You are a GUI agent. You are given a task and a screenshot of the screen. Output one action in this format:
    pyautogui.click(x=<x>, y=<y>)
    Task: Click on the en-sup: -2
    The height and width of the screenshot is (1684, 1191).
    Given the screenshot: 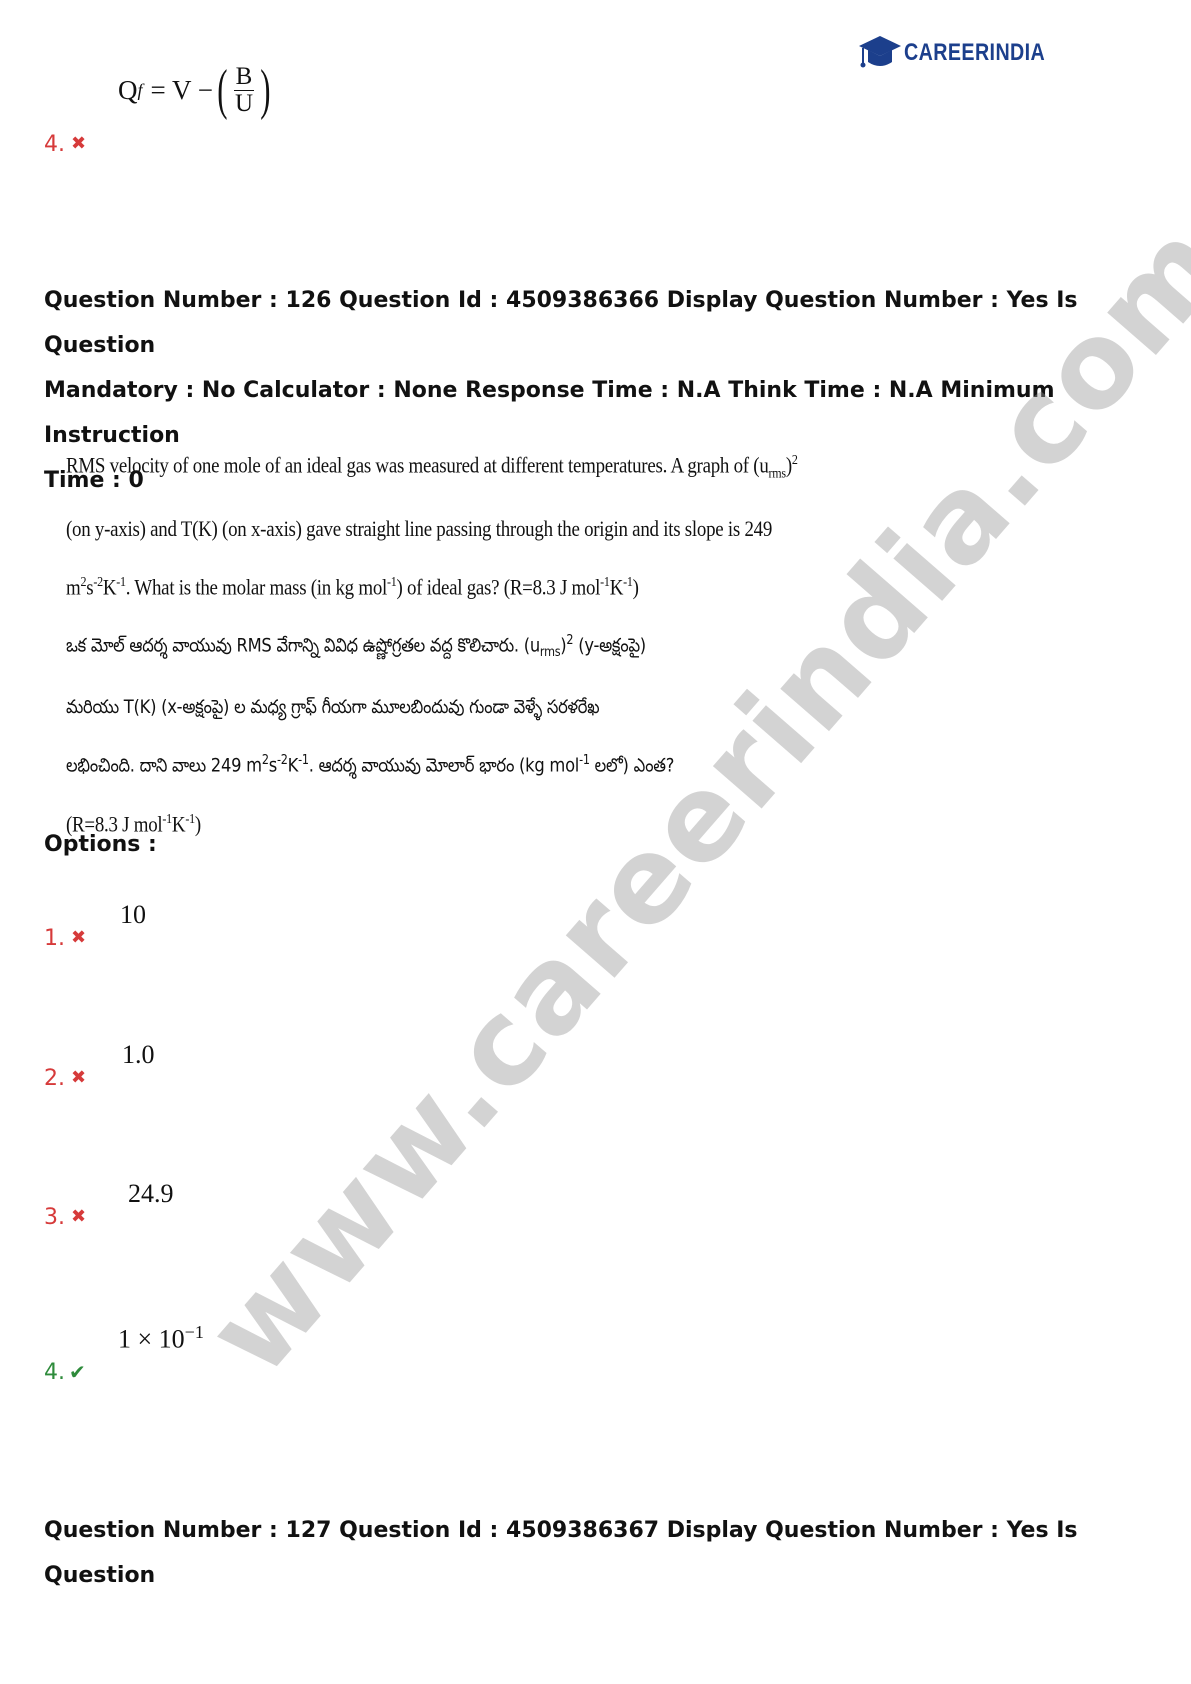 What is the action you would take?
    pyautogui.click(x=98, y=582)
    